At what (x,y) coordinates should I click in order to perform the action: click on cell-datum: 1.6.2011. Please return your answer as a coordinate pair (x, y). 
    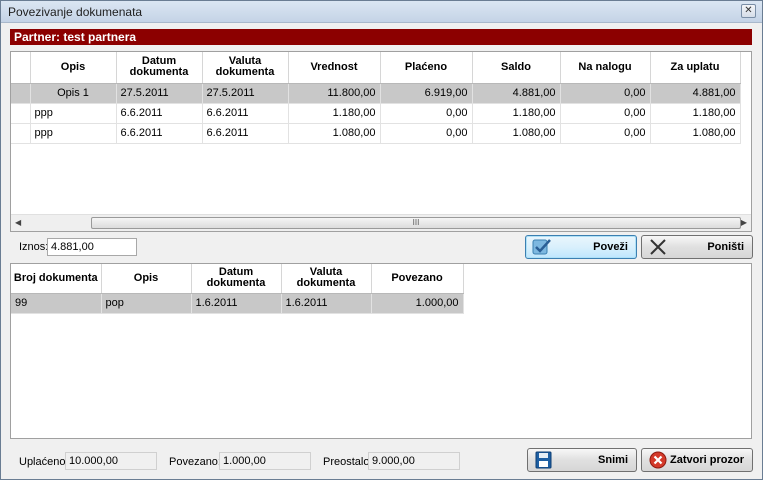
    Looking at the image, I should click on (236, 303).